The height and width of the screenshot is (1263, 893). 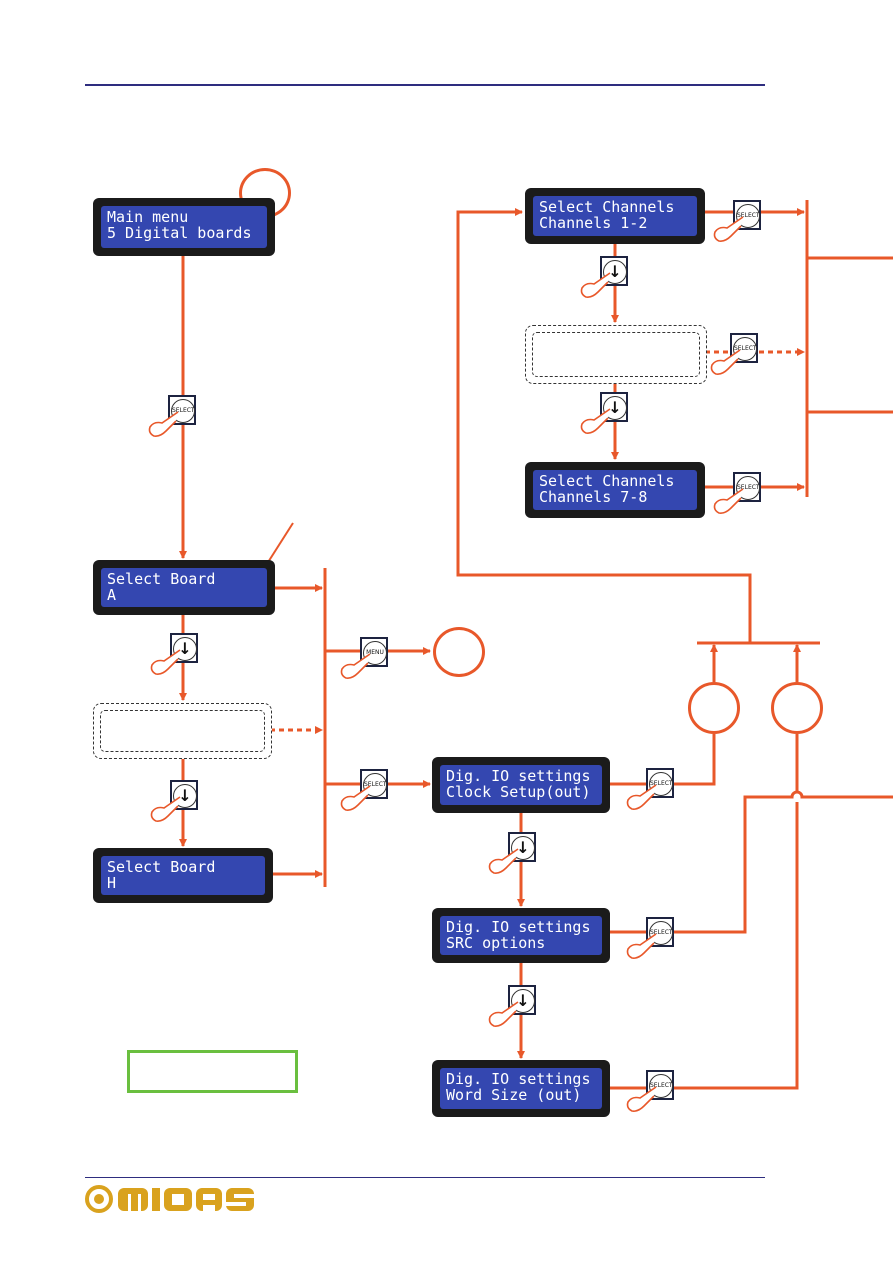 I want to click on lcd-board-h: Select Board H, so click(x=183, y=875).